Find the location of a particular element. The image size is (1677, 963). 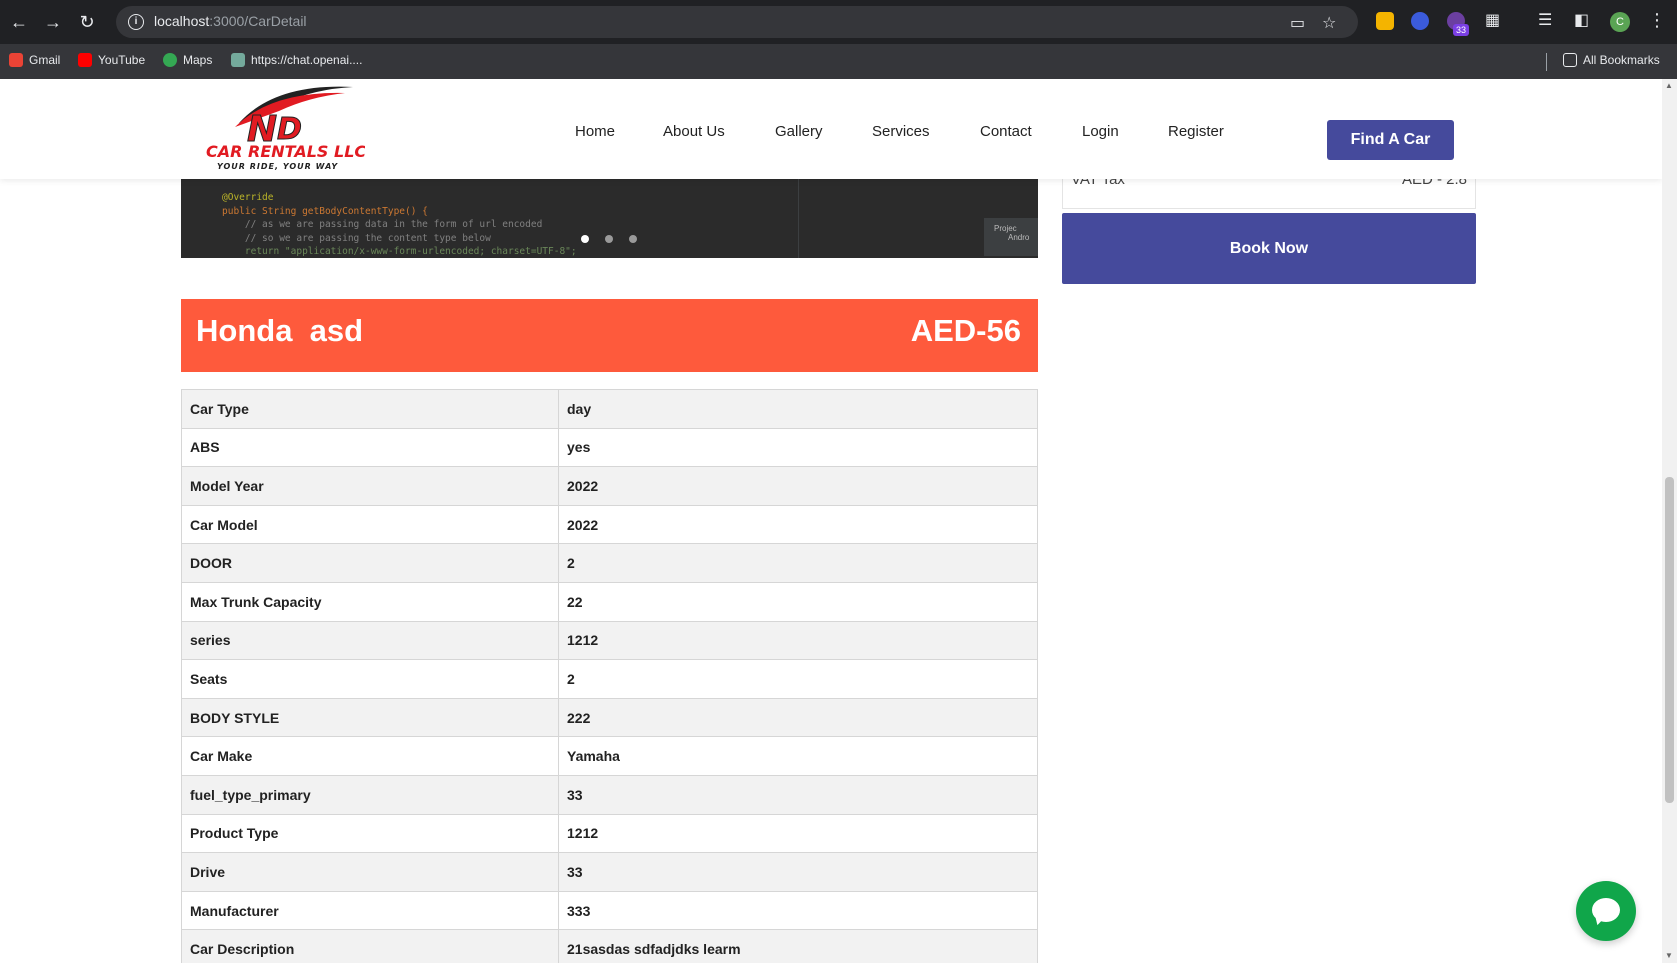

site-info-icon: i is located at coordinates (136, 22).